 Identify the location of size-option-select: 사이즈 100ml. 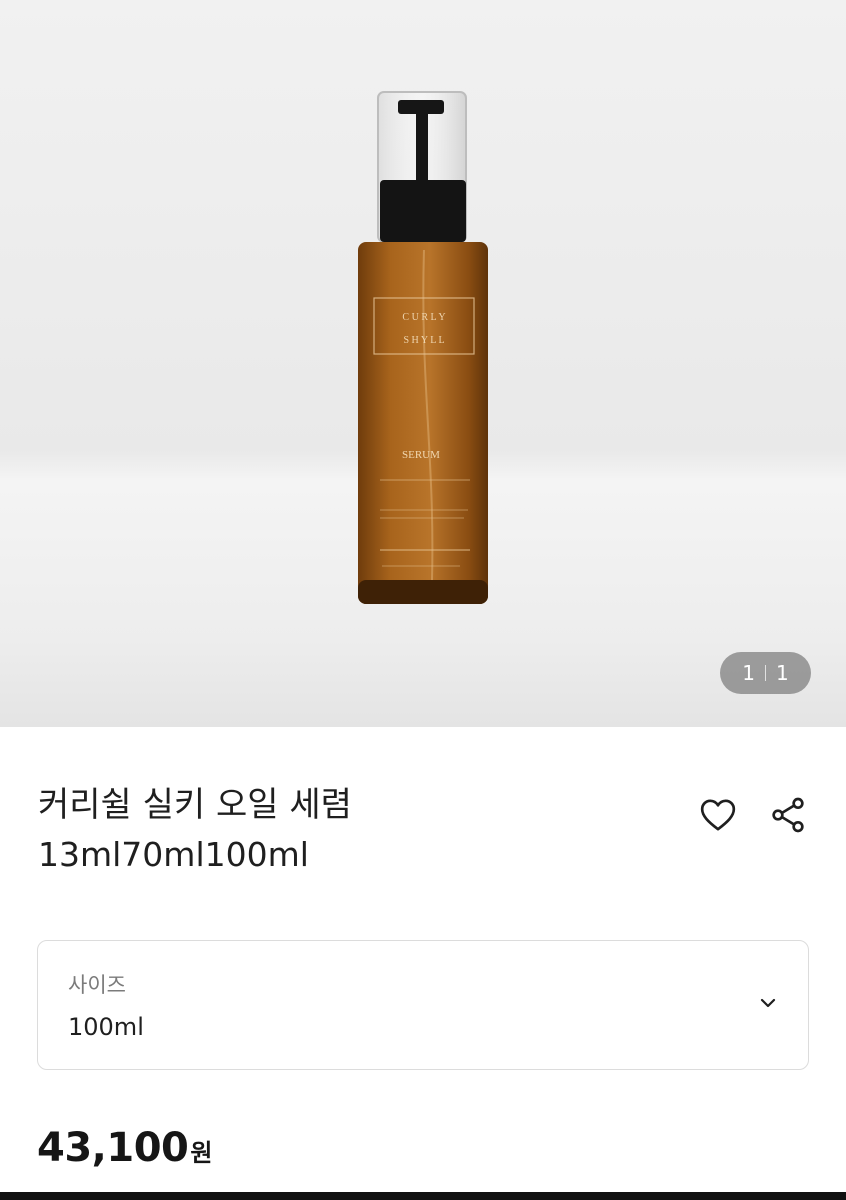
(423, 1005).